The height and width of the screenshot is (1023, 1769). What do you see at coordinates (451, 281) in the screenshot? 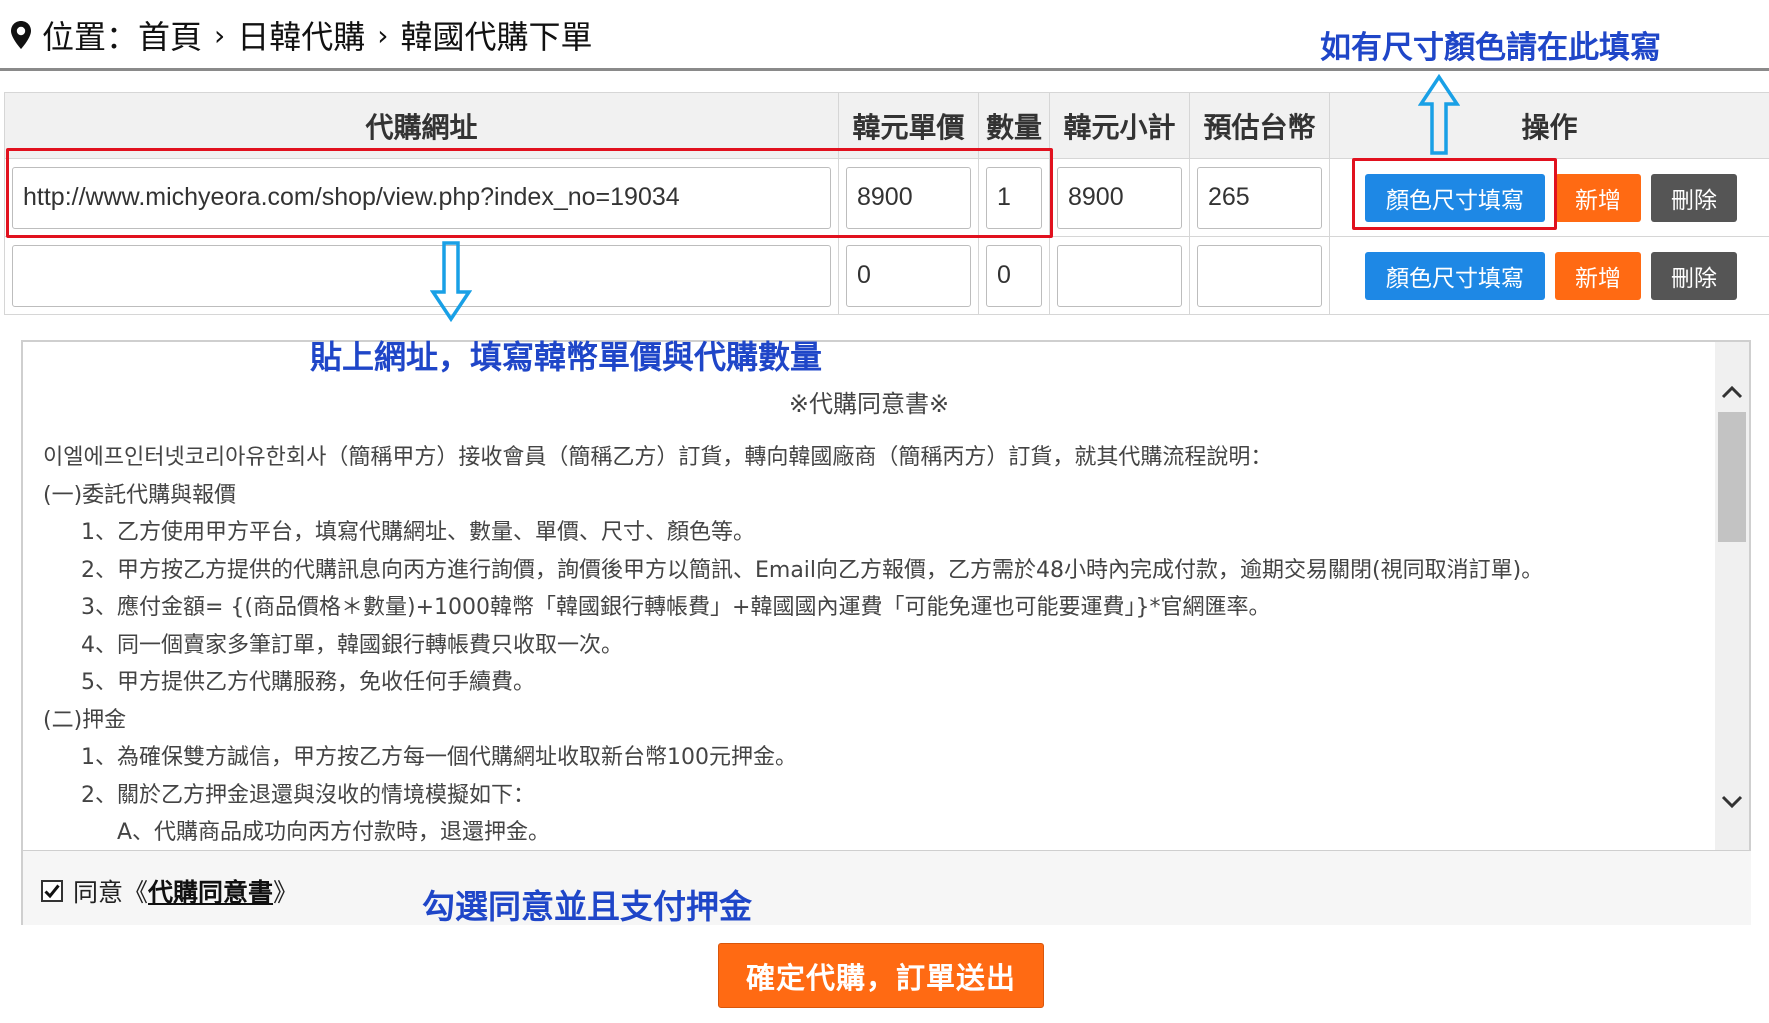
I see `arrow-down-icon` at bounding box center [451, 281].